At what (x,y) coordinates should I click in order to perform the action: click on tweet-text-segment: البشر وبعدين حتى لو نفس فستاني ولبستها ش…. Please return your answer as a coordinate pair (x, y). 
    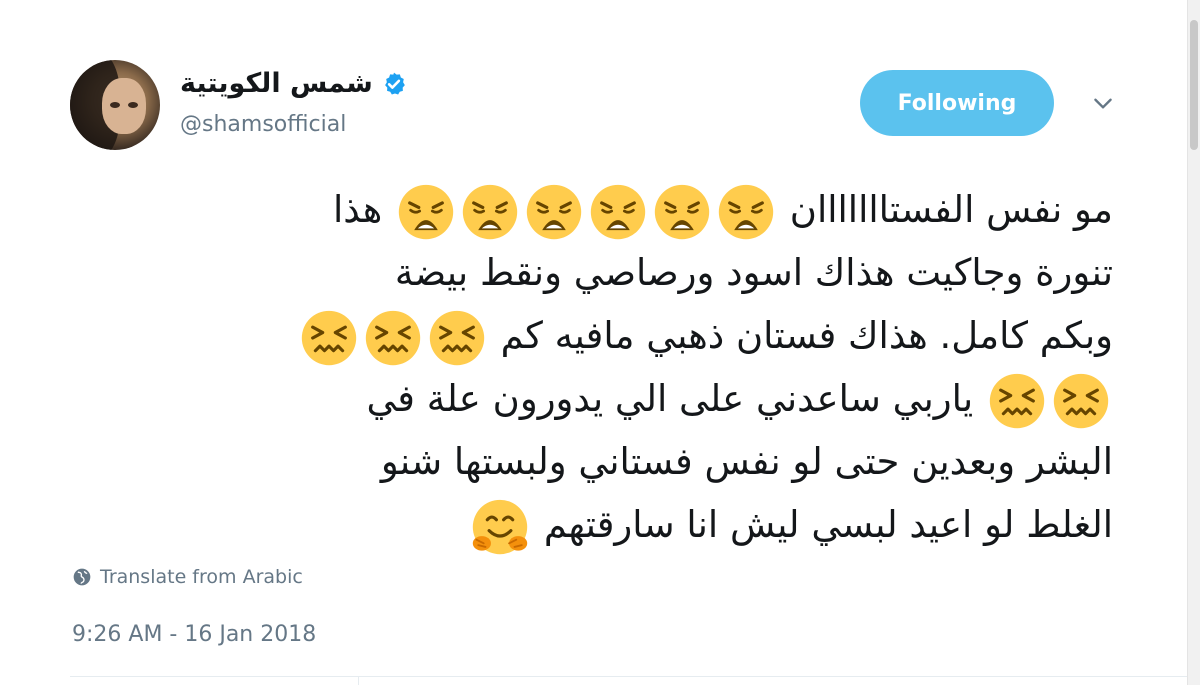
    Looking at the image, I should click on (746, 461).